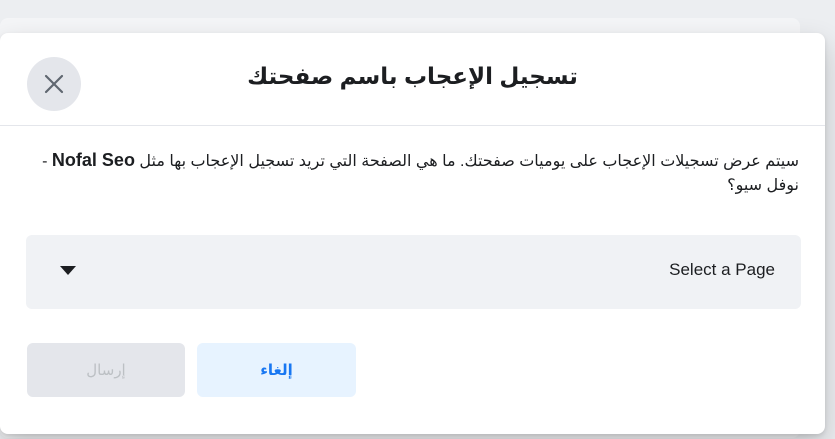 This screenshot has height=439, width=835. Describe the element at coordinates (722, 269) in the screenshot. I see `page-select-label: Select a Page` at that location.